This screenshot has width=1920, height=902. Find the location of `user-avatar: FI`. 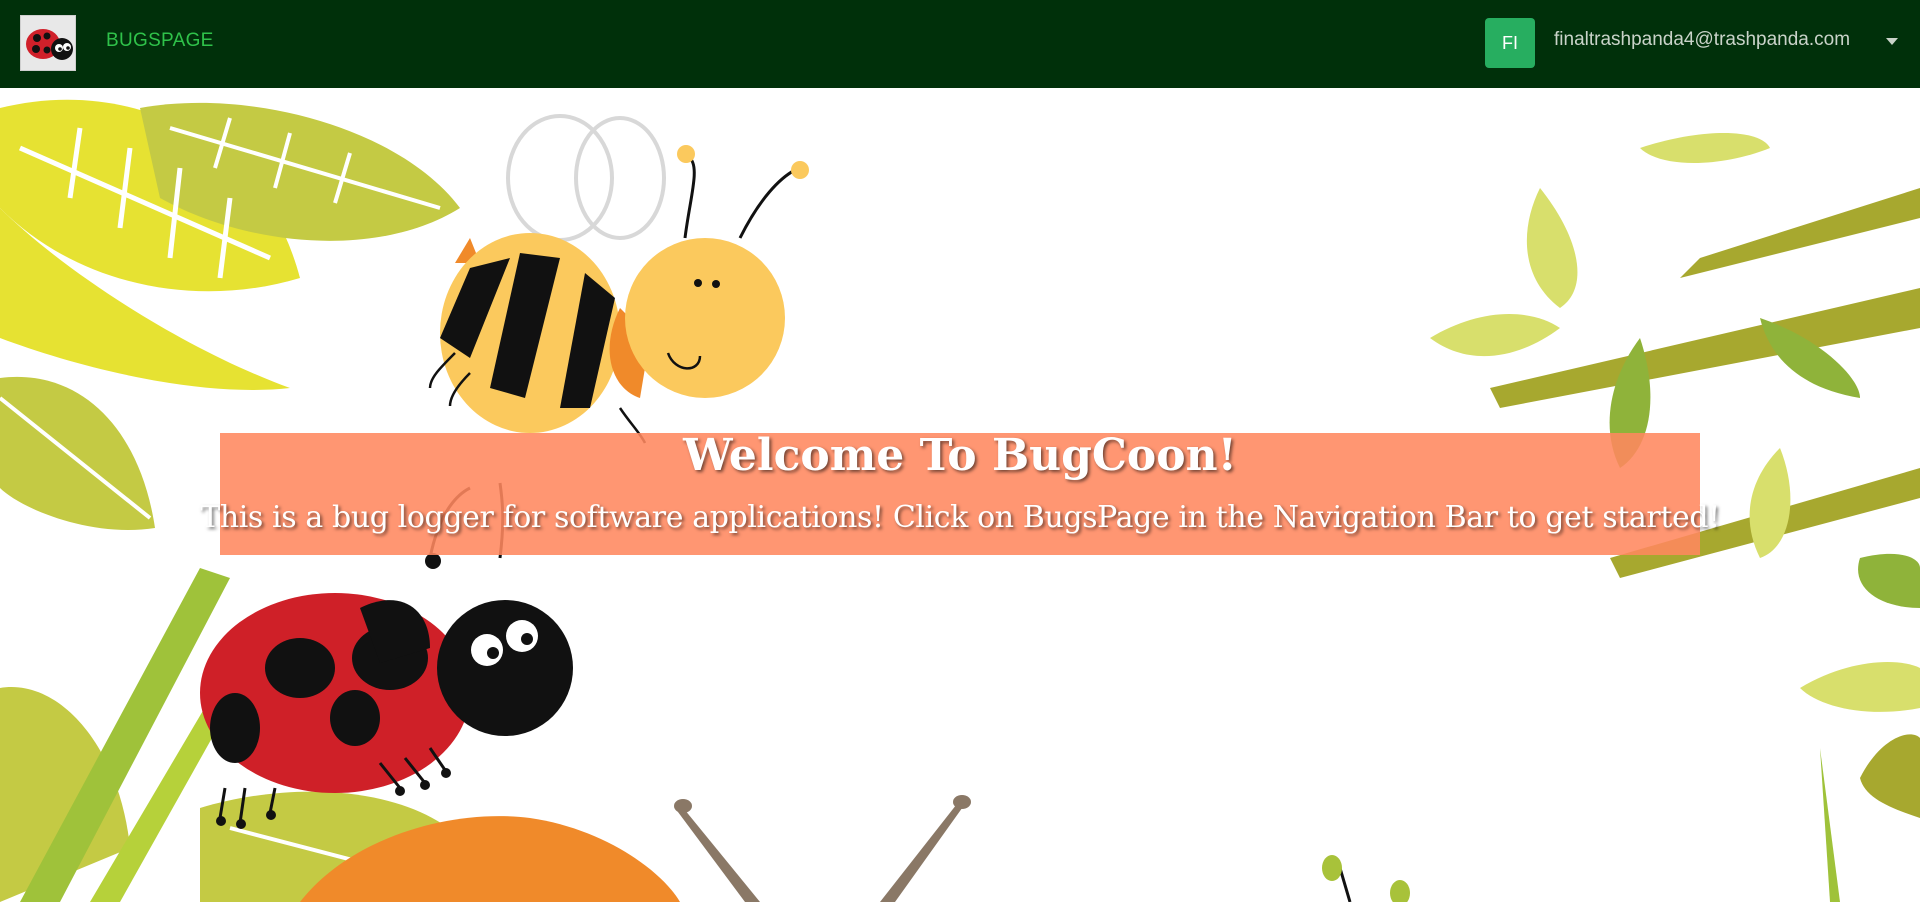

user-avatar: FI is located at coordinates (1510, 43).